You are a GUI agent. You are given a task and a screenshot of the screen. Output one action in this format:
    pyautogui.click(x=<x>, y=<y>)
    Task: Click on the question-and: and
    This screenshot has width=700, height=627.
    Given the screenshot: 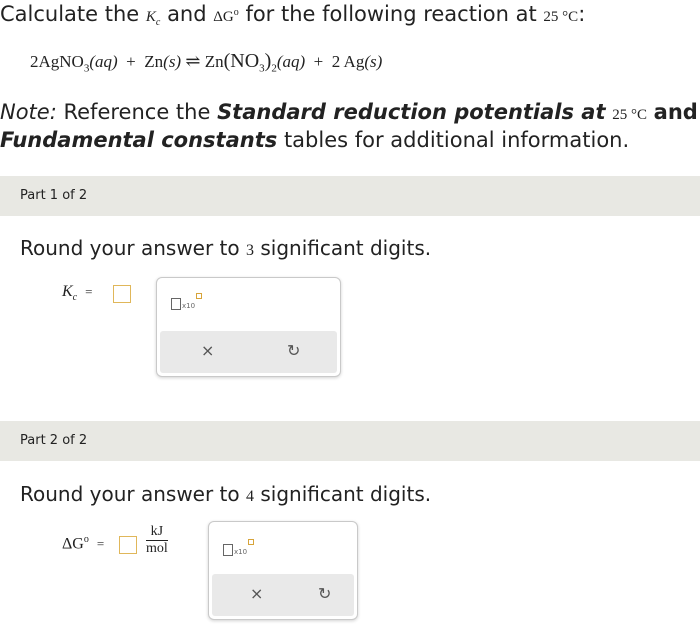 What is the action you would take?
    pyautogui.click(x=187, y=14)
    